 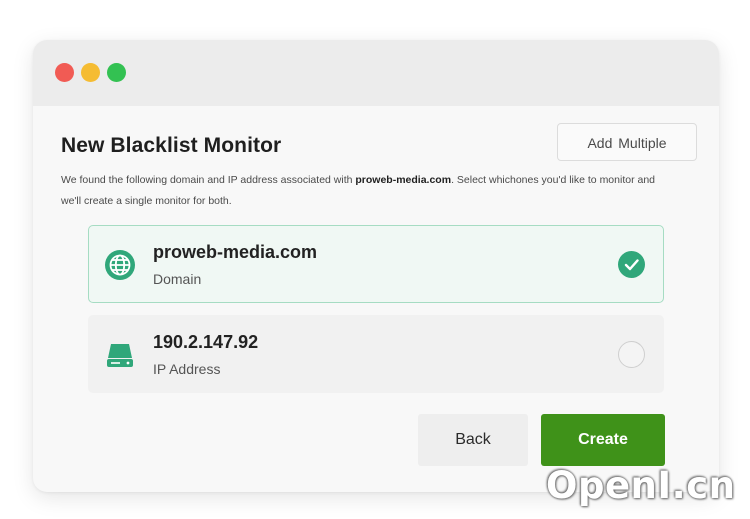 What do you see at coordinates (64, 72) in the screenshot?
I see `close-icon` at bounding box center [64, 72].